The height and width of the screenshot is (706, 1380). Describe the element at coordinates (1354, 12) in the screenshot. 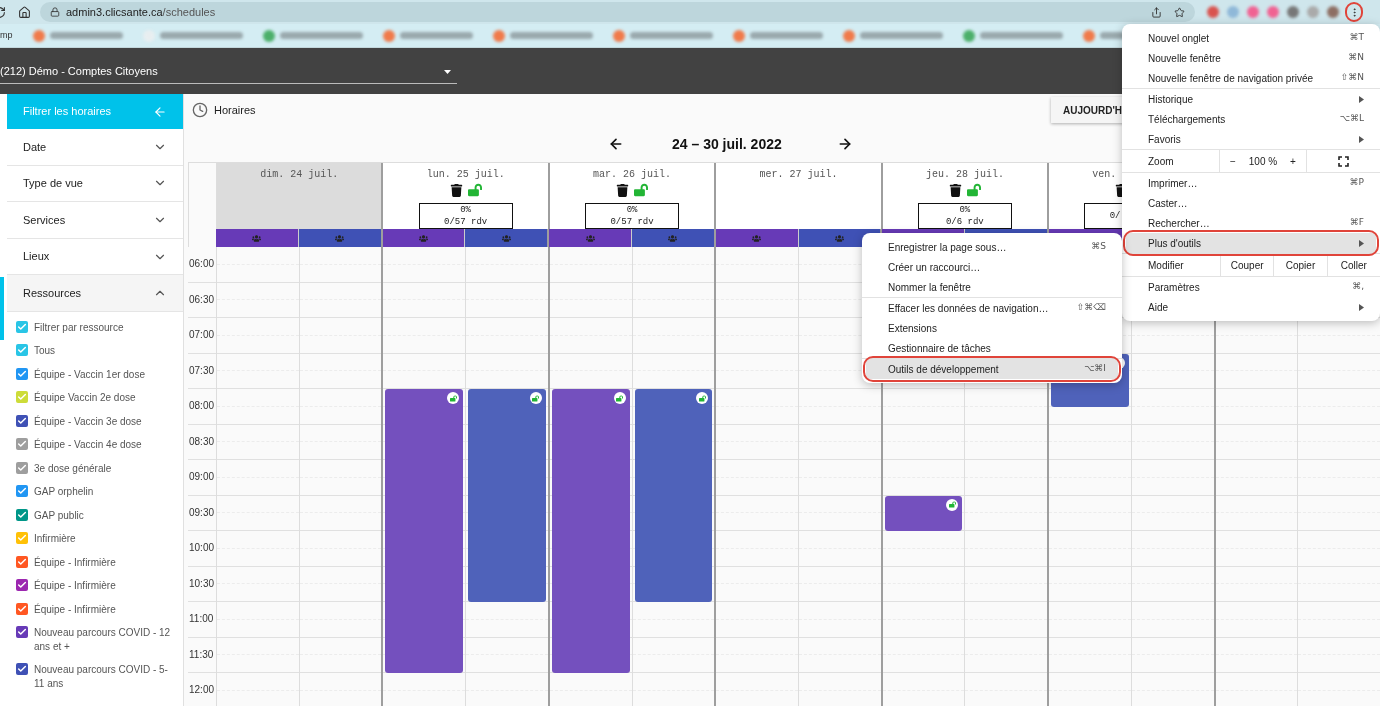

I see `menu-button` at that location.